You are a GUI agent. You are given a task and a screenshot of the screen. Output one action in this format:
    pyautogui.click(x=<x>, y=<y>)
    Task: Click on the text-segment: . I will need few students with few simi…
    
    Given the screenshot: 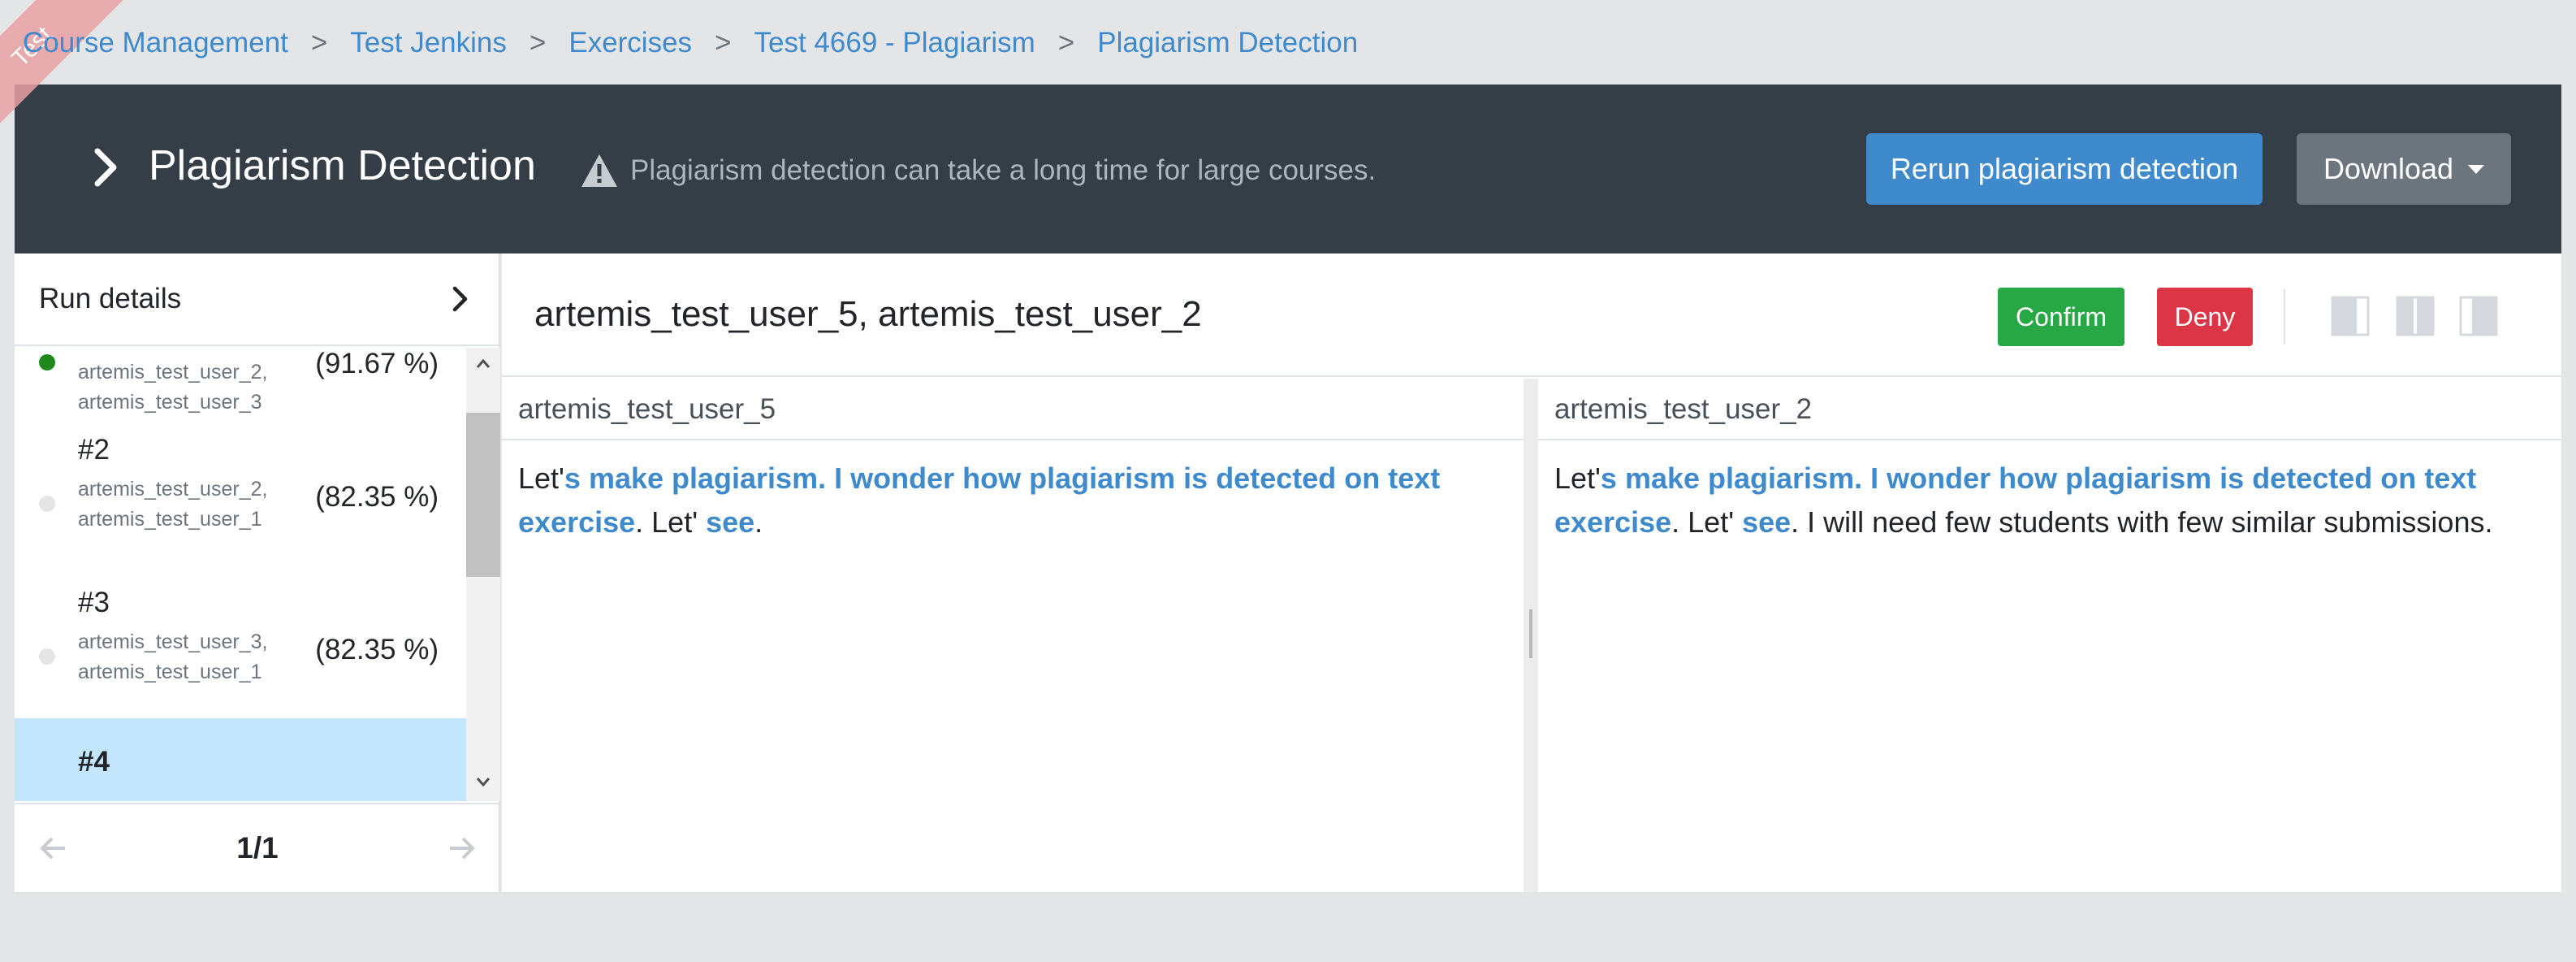 What is the action you would take?
    pyautogui.click(x=2142, y=522)
    